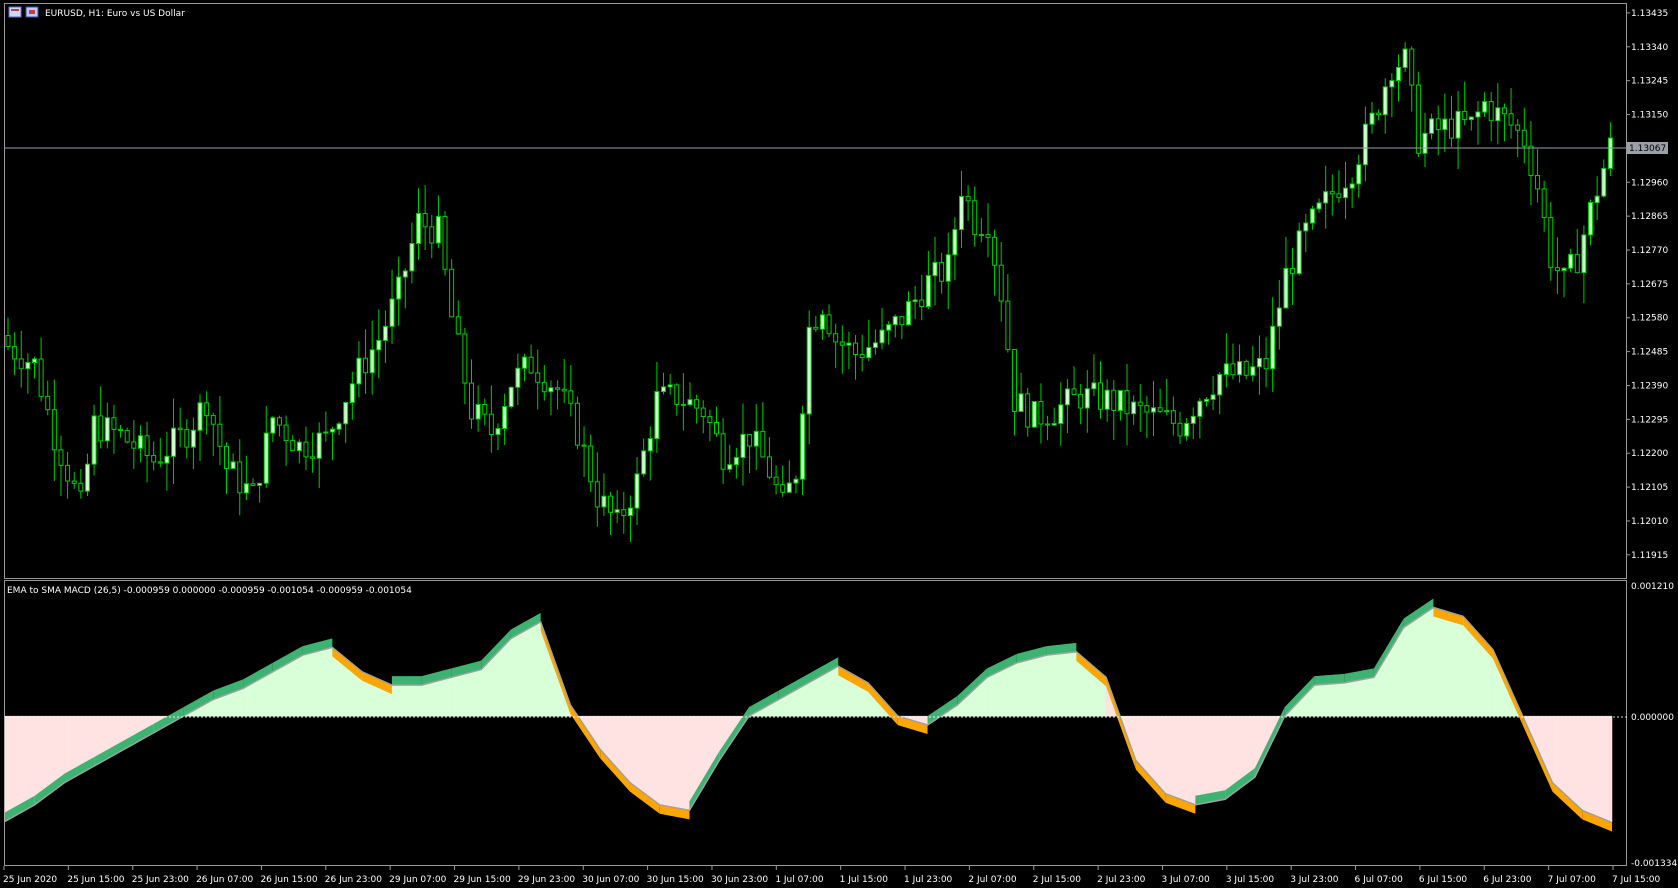  Describe the element at coordinates (1654, 864) in the screenshot. I see `indicator-ymin-label: -0.001334` at that location.